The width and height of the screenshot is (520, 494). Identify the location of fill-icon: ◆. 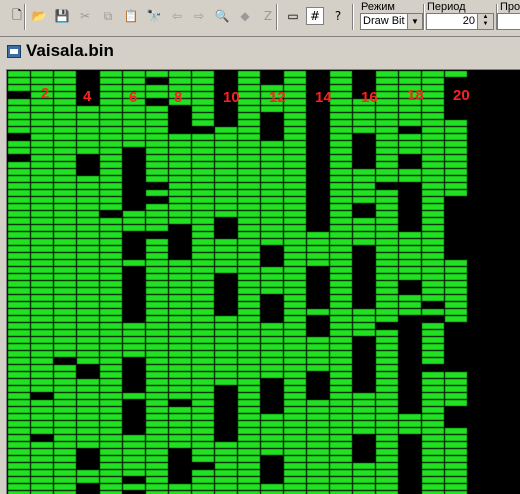
(245, 16).